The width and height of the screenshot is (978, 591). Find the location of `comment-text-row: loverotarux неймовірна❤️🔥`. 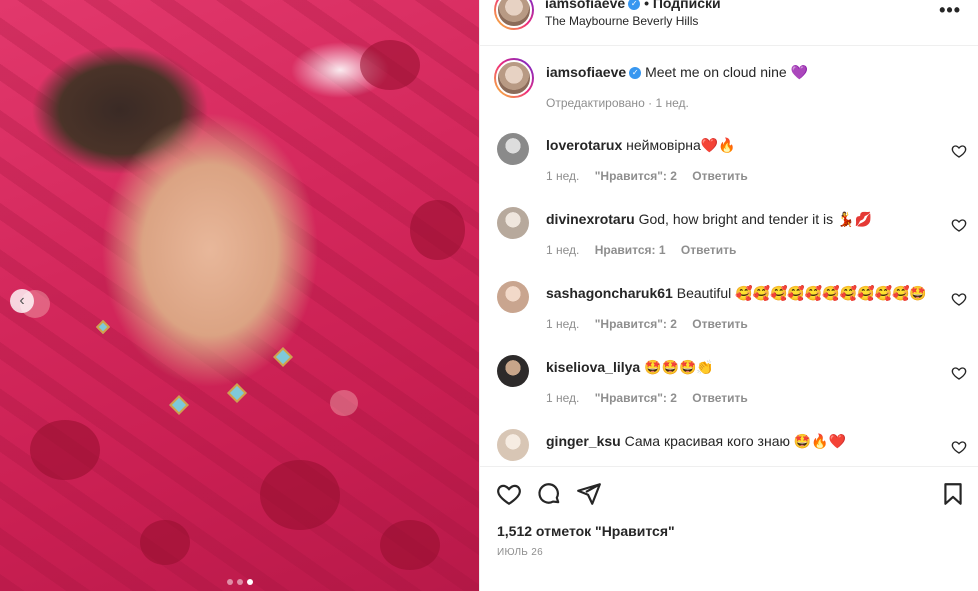

comment-text-row: loverotarux неймовірна❤️🔥 is located at coordinates (641, 145).